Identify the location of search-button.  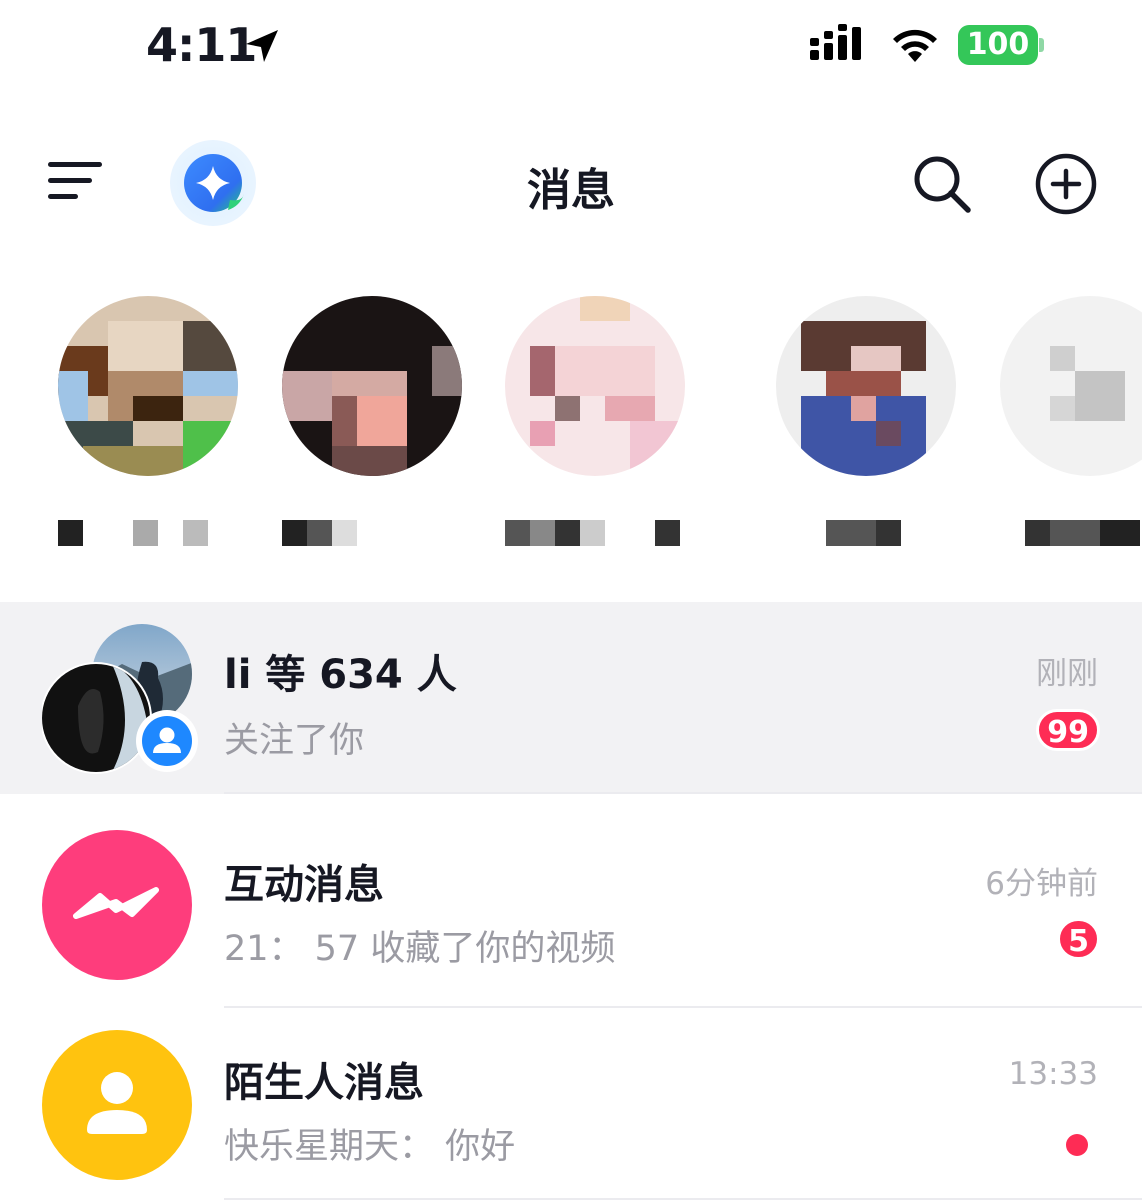
(942, 184).